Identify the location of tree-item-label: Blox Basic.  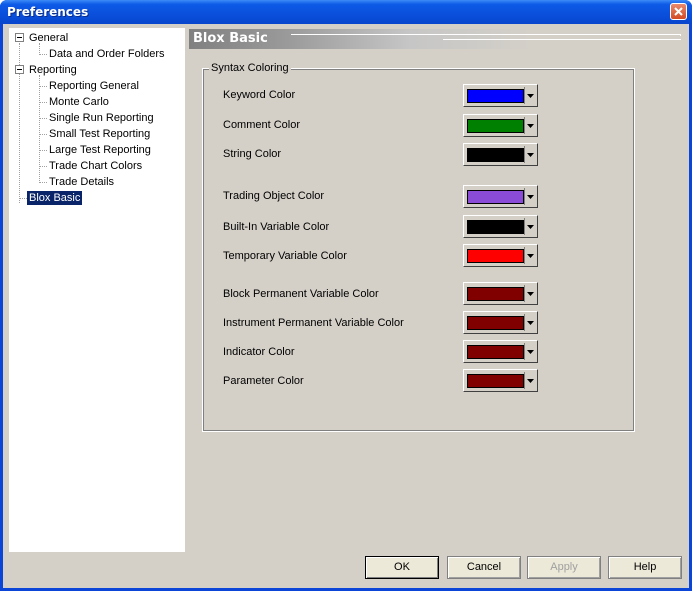
(55, 198).